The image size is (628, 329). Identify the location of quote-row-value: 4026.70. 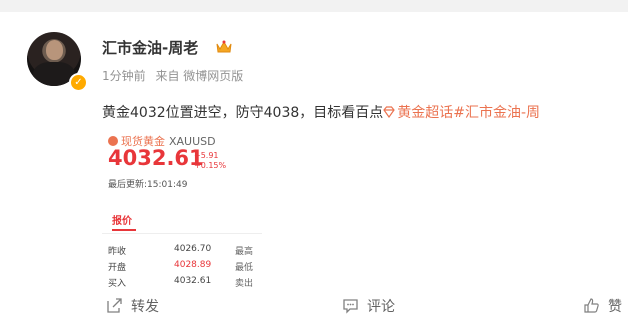
(193, 249).